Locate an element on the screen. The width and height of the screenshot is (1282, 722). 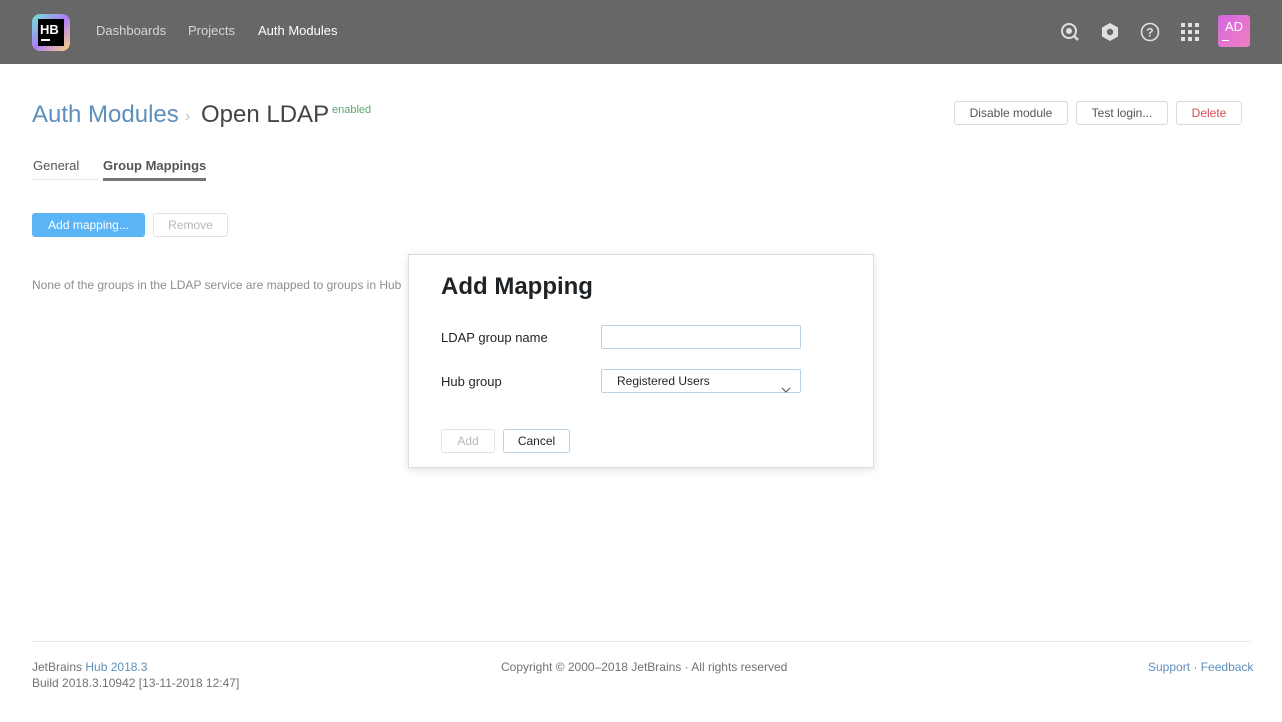
dialog-cancel-button: Cancel is located at coordinates (536, 441).